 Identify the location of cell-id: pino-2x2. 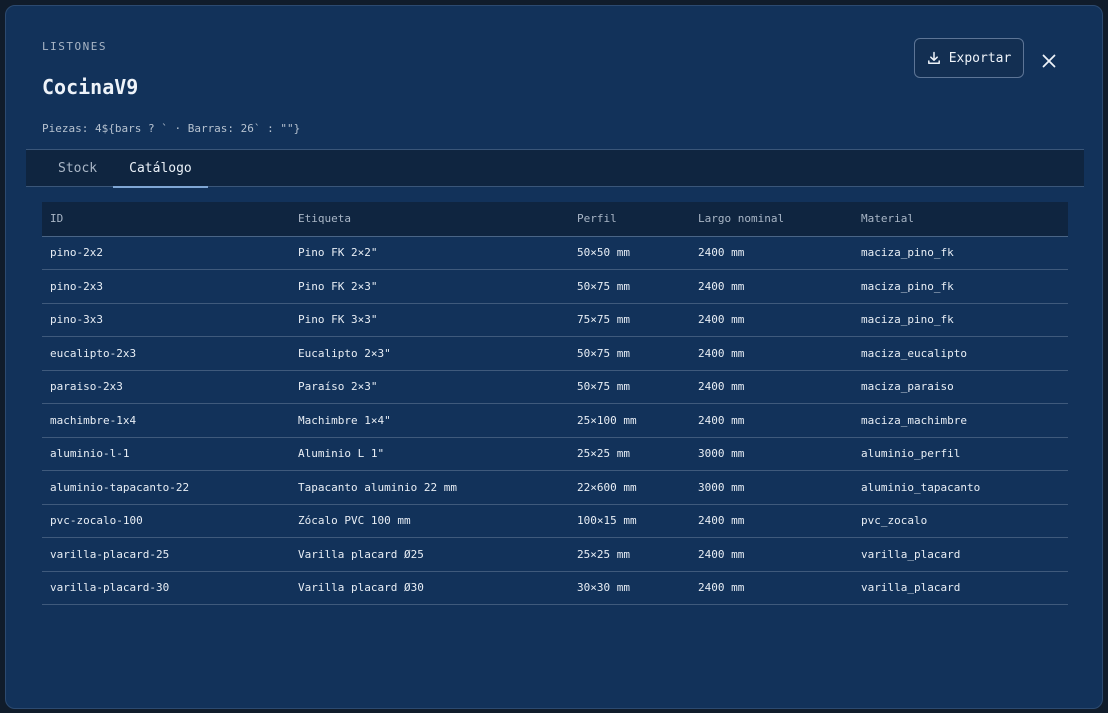
(166, 253).